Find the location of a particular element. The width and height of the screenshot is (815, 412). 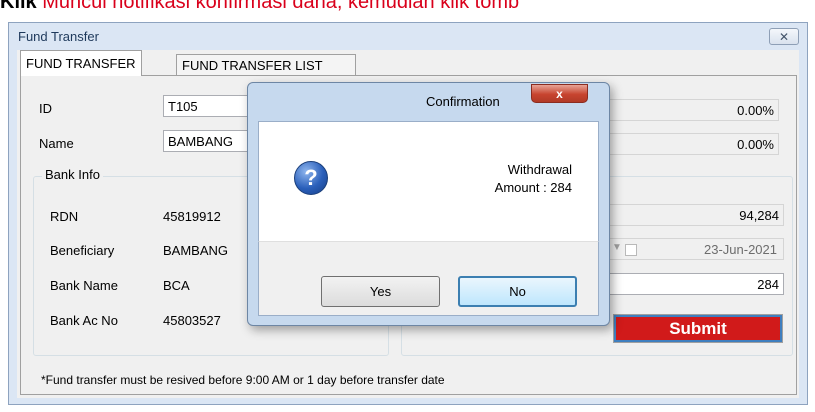

name-label: Name is located at coordinates (56, 143).